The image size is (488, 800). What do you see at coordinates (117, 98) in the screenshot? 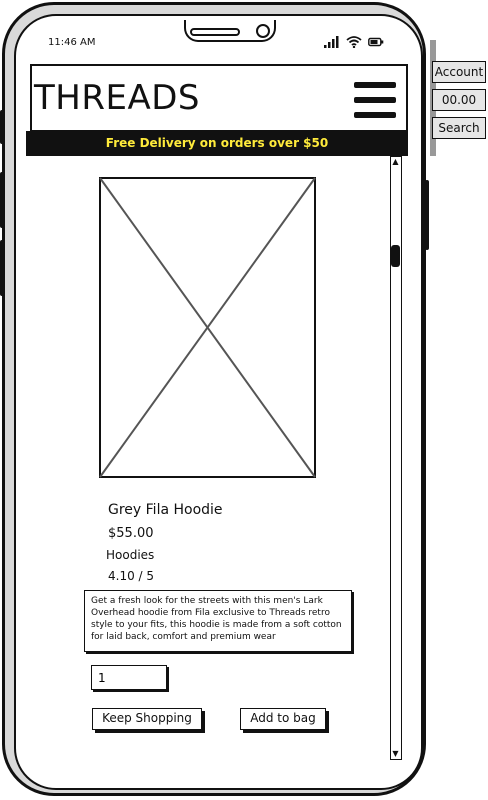
I see `site-logo: THREADS` at bounding box center [117, 98].